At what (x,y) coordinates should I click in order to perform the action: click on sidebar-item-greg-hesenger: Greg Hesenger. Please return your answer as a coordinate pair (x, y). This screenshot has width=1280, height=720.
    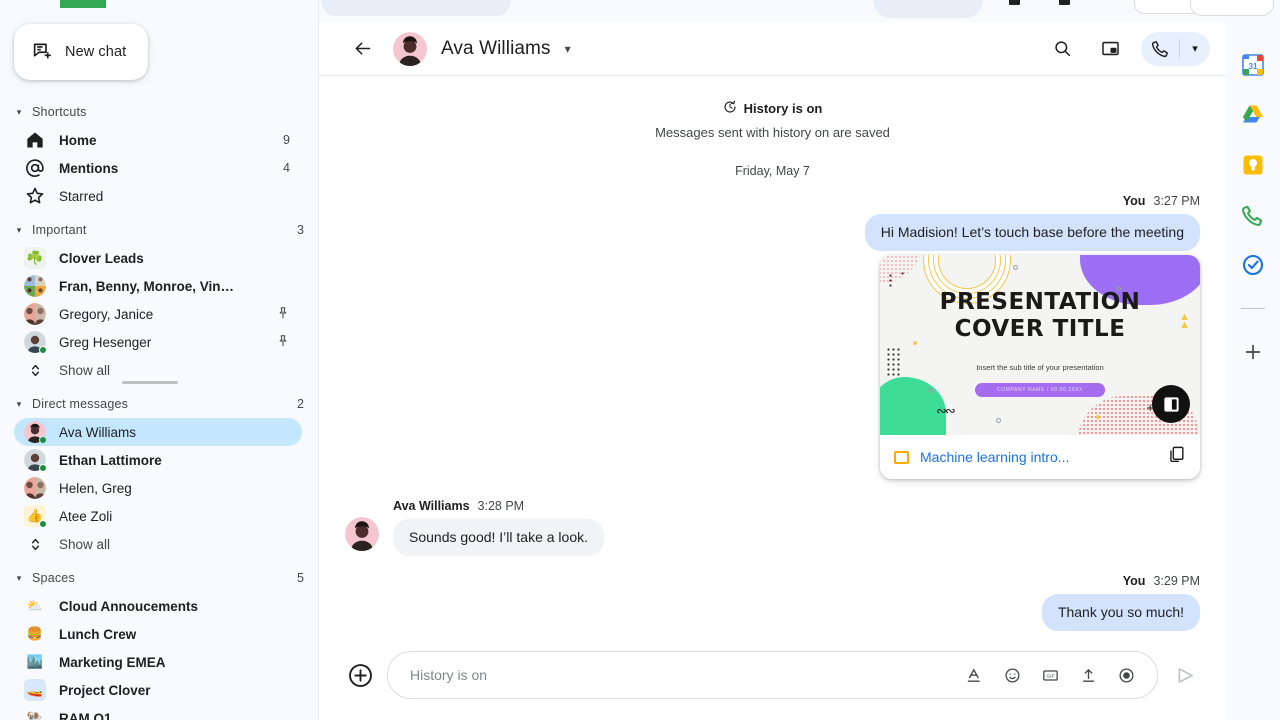
    Looking at the image, I should click on (158, 342).